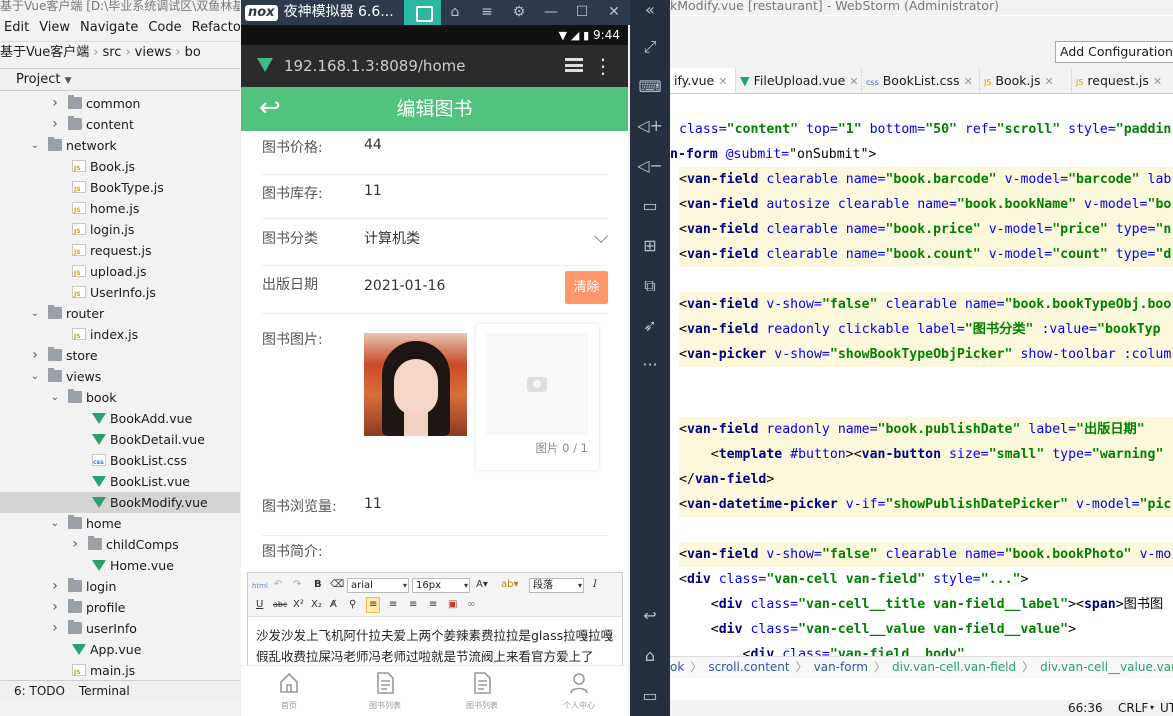 Image resolution: width=1173 pixels, height=716 pixels. I want to click on fullscreen-icon: ⤢, so click(650, 47).